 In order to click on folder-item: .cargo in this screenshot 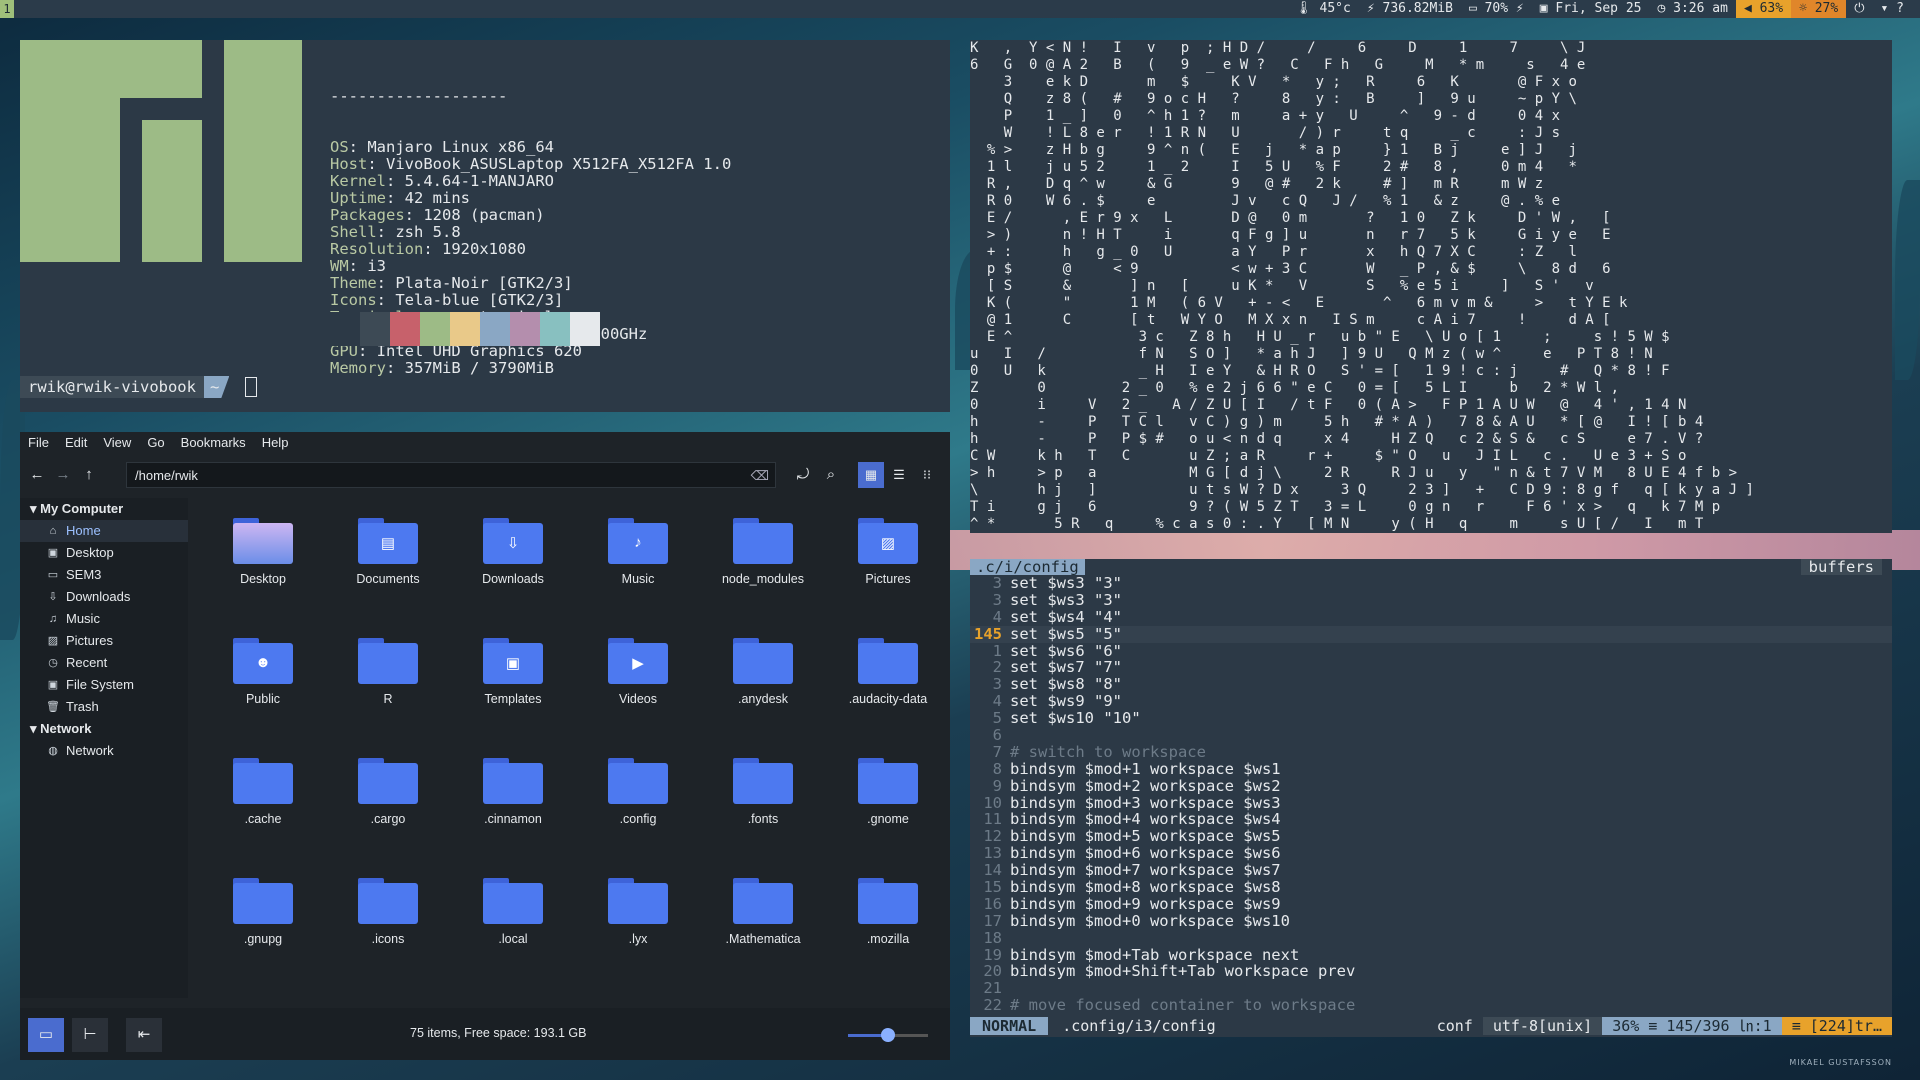, I will do `click(388, 792)`.